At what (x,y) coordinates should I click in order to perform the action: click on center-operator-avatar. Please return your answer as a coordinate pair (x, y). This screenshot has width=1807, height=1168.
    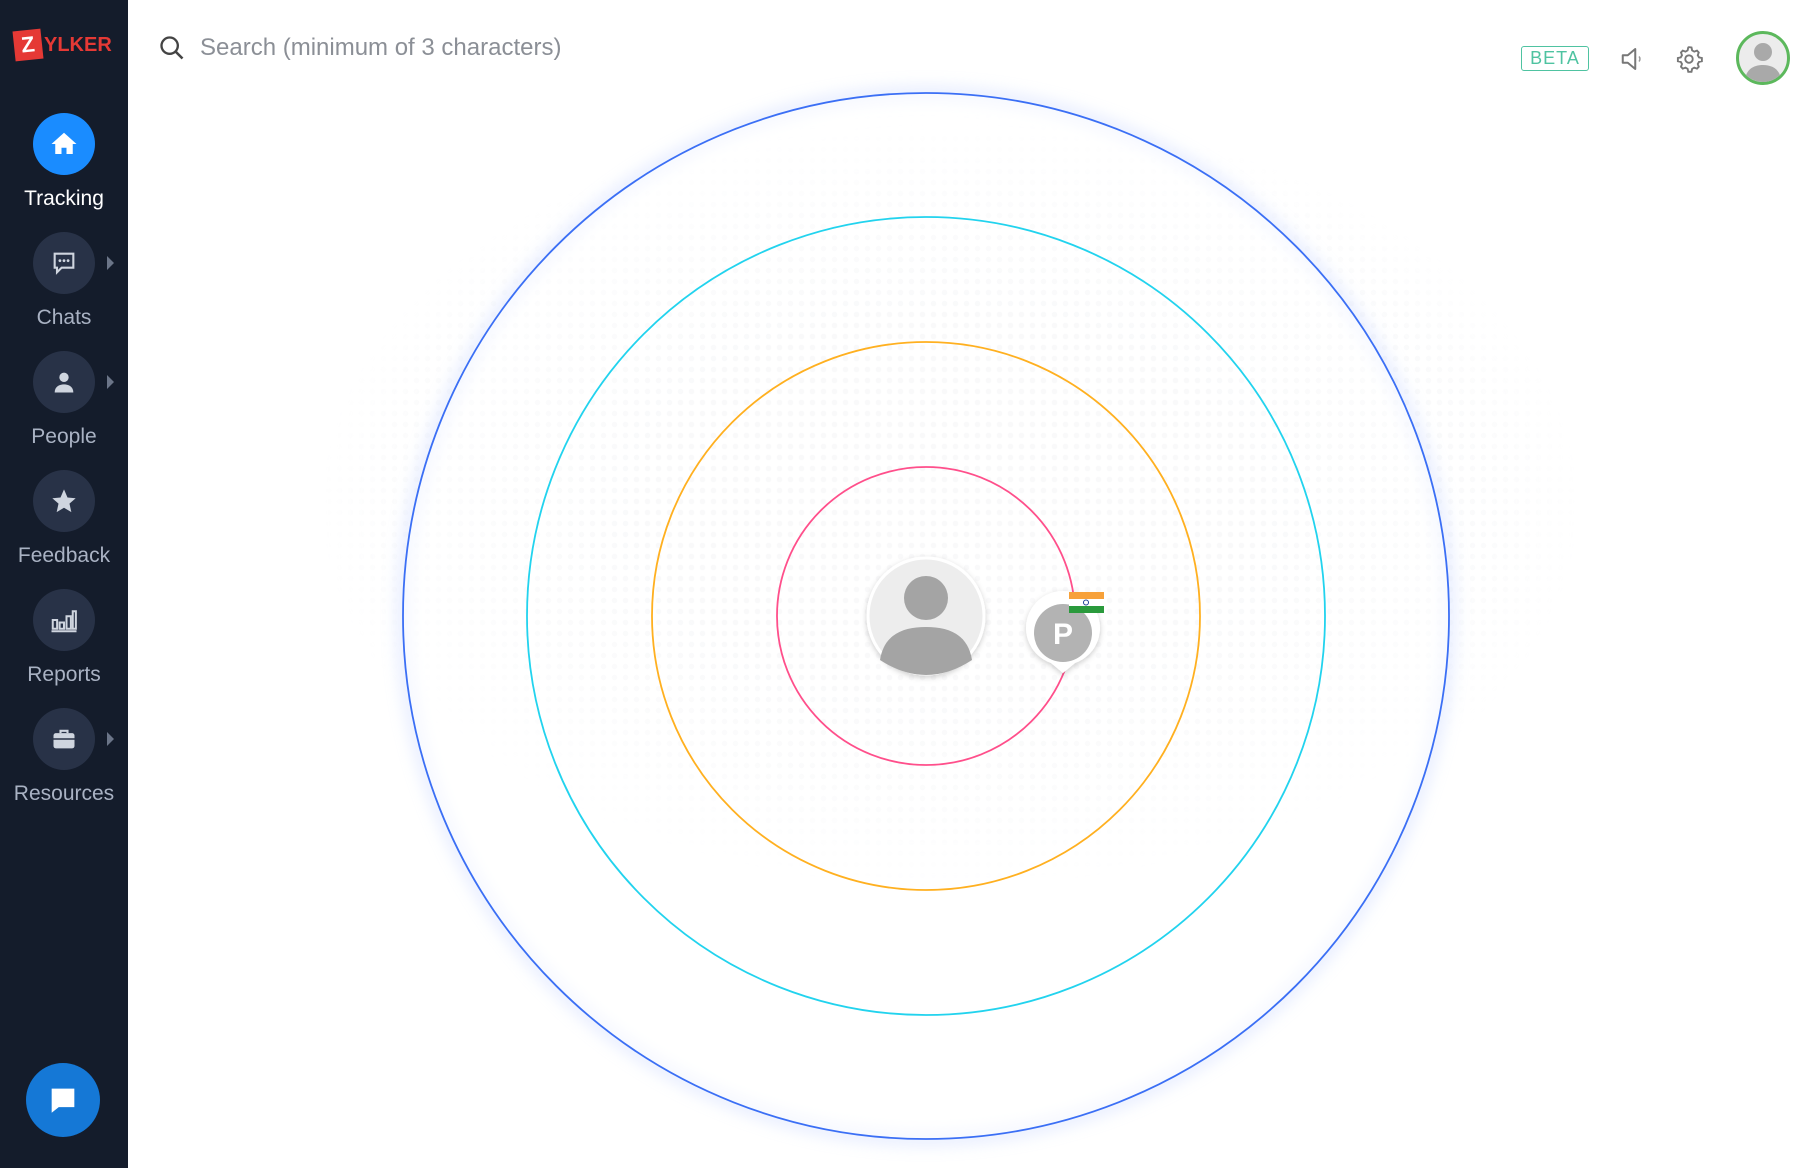
    Looking at the image, I should click on (926, 616).